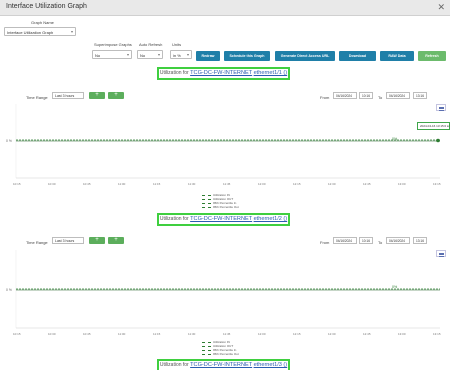 This screenshot has height=370, width=450. I want to click on time-range-label: Time Range, so click(37, 242).